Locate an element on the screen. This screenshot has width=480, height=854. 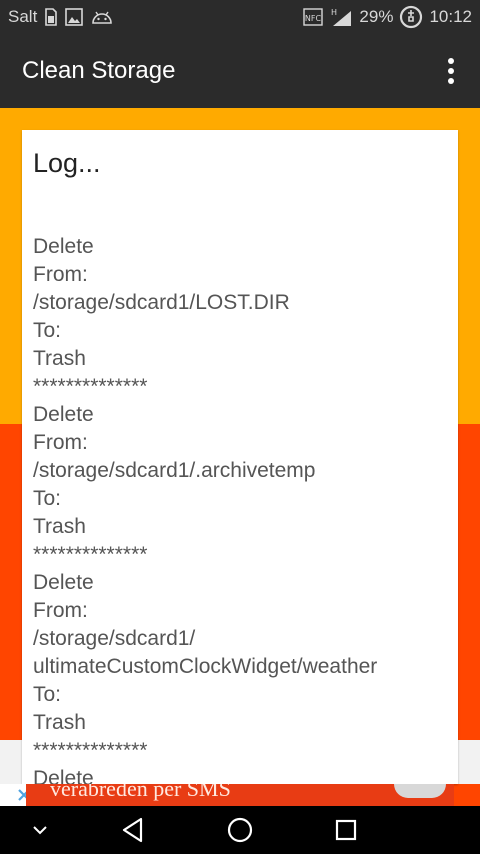
home-icon is located at coordinates (240, 830).